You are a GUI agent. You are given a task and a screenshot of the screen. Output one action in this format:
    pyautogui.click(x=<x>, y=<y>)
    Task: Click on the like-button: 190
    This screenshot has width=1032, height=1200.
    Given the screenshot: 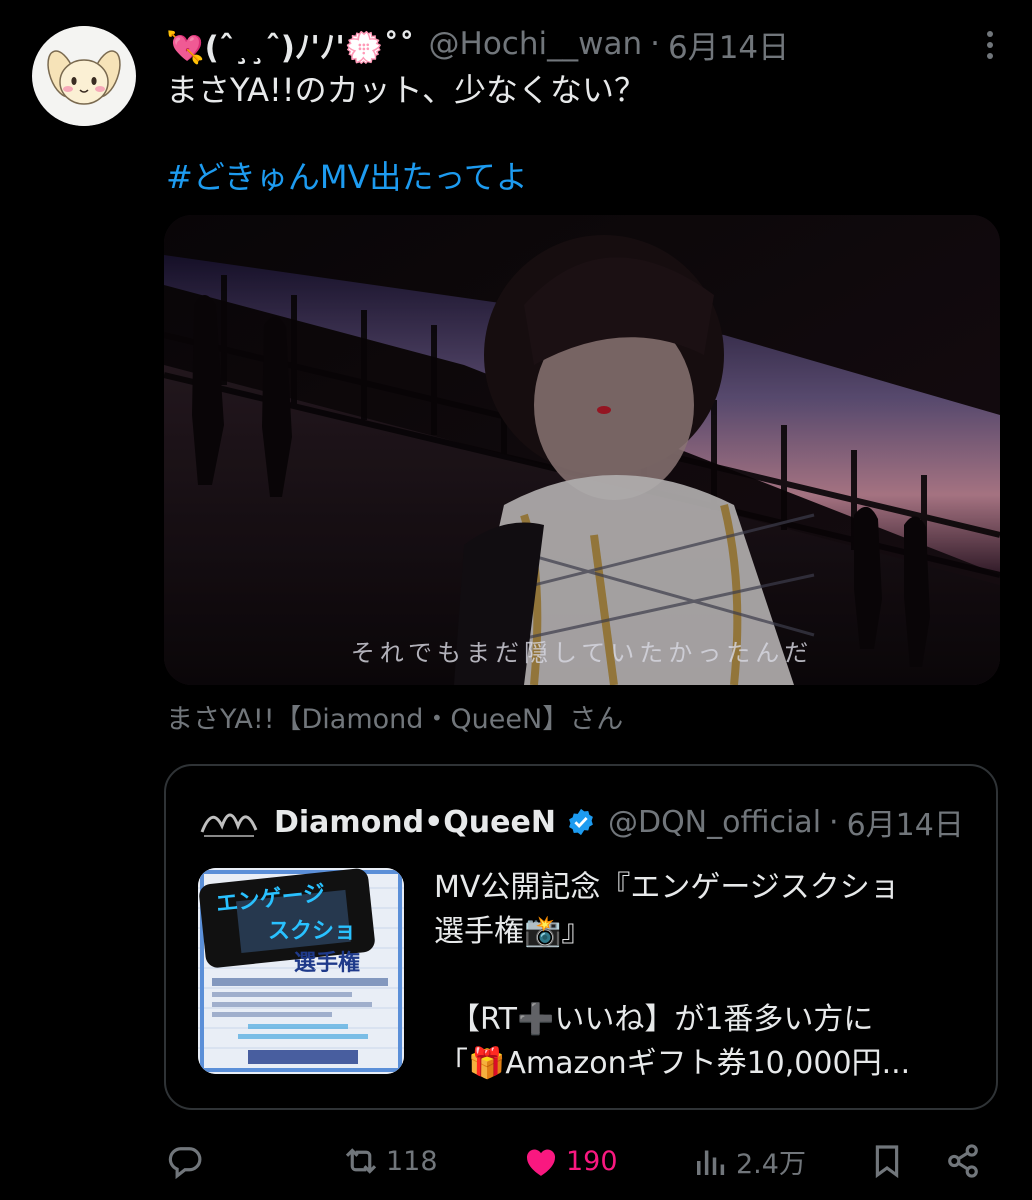 What is the action you would take?
    pyautogui.click(x=569, y=1161)
    